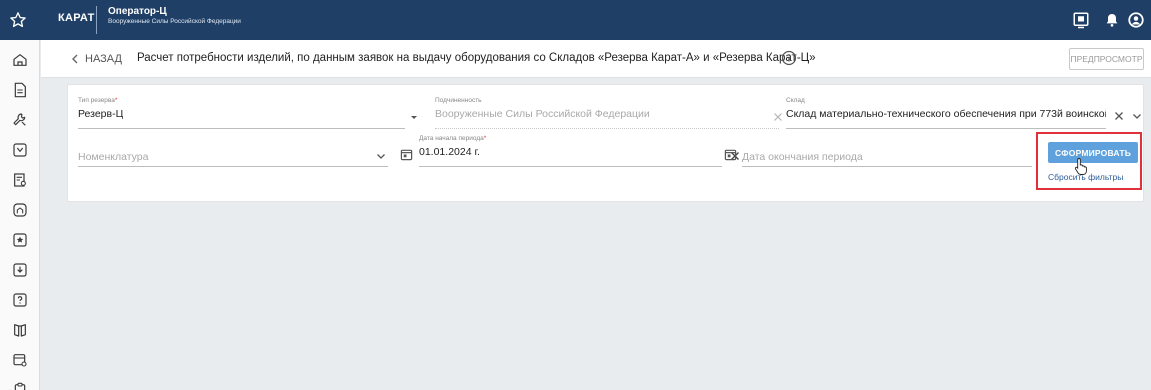  What do you see at coordinates (1081, 20) in the screenshot?
I see `monitor-icon` at bounding box center [1081, 20].